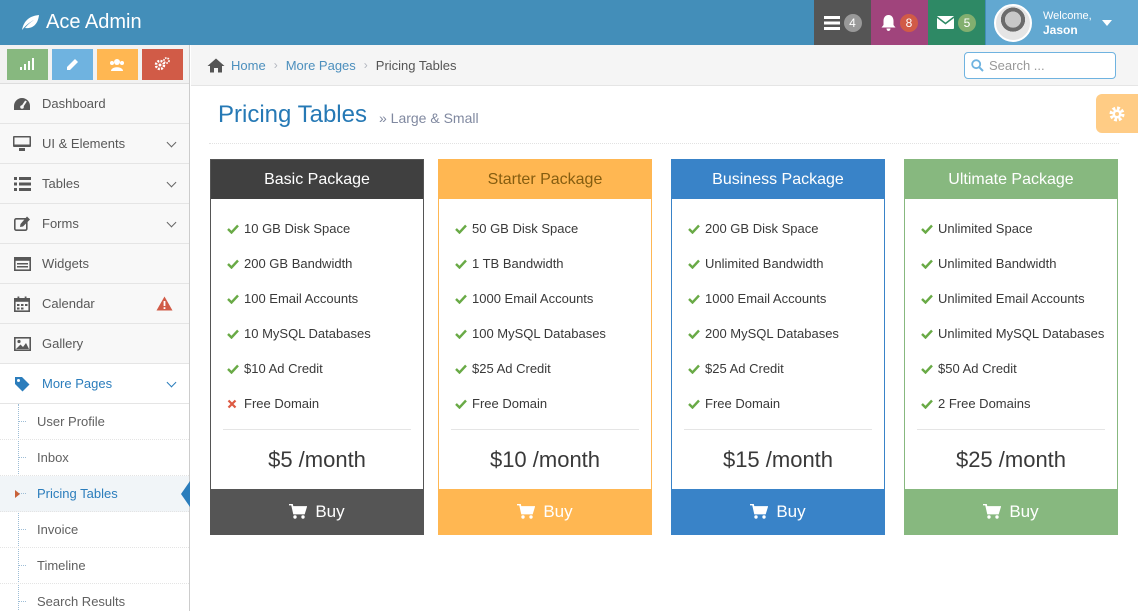 The image size is (1138, 611). I want to click on pencil-icon, so click(72, 64).